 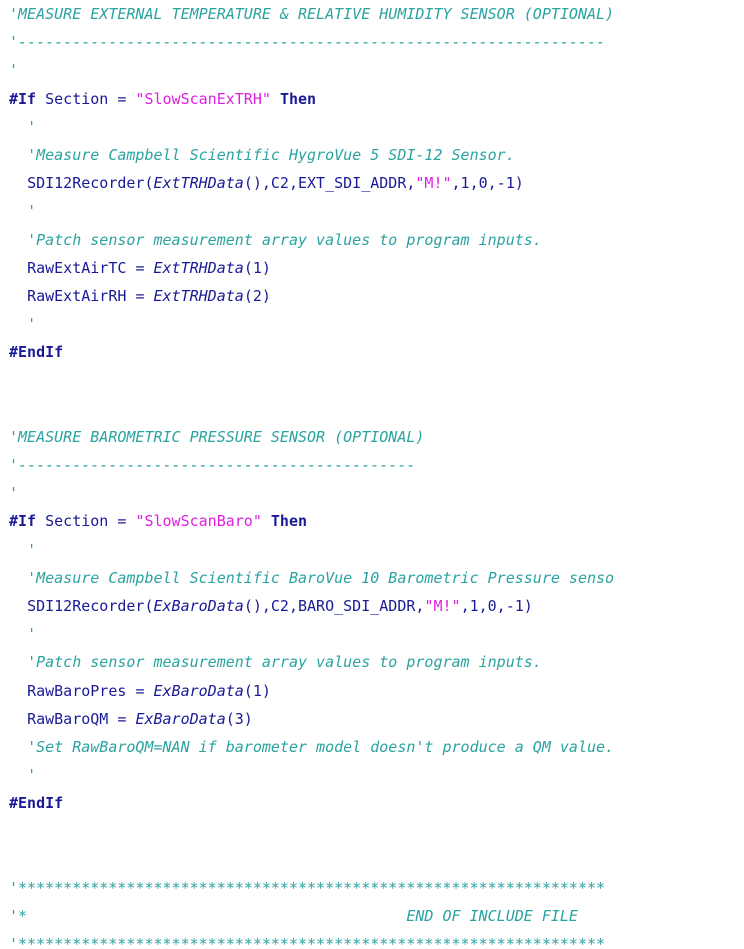 What do you see at coordinates (372, 296) in the screenshot?
I see `code-line: RawExtAirRH = ExtTRHData(2)` at bounding box center [372, 296].